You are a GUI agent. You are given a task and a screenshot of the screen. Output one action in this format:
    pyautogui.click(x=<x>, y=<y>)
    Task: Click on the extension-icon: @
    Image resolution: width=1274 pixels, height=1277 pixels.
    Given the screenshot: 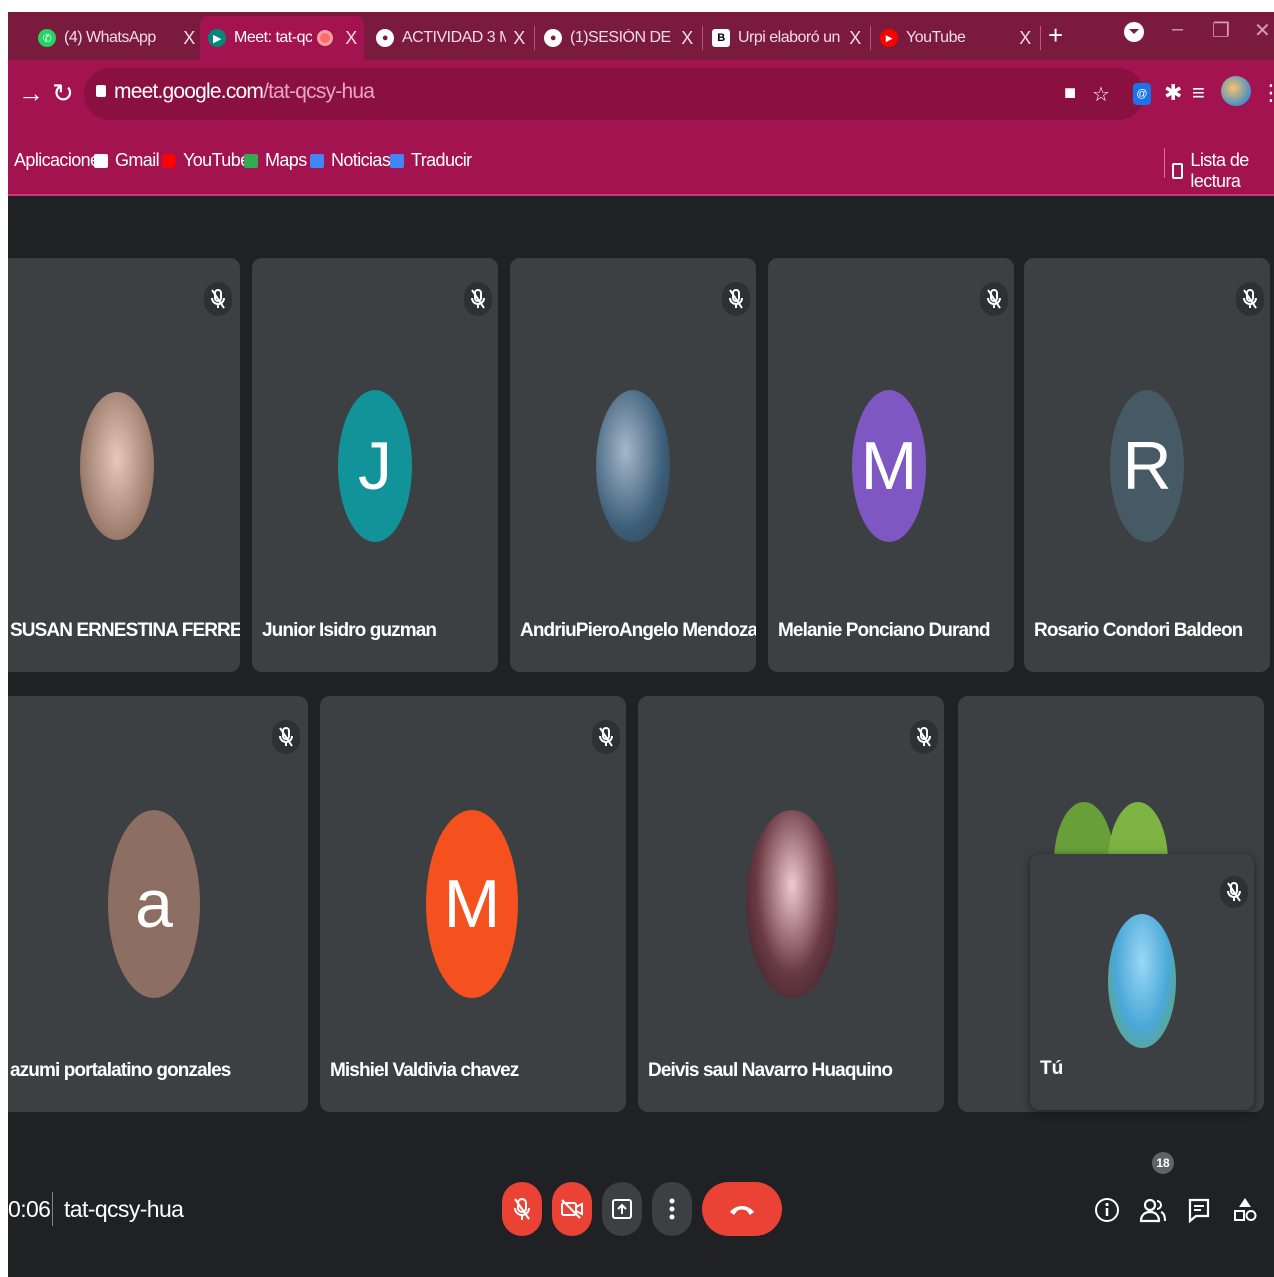 What is the action you would take?
    pyautogui.click(x=1142, y=94)
    